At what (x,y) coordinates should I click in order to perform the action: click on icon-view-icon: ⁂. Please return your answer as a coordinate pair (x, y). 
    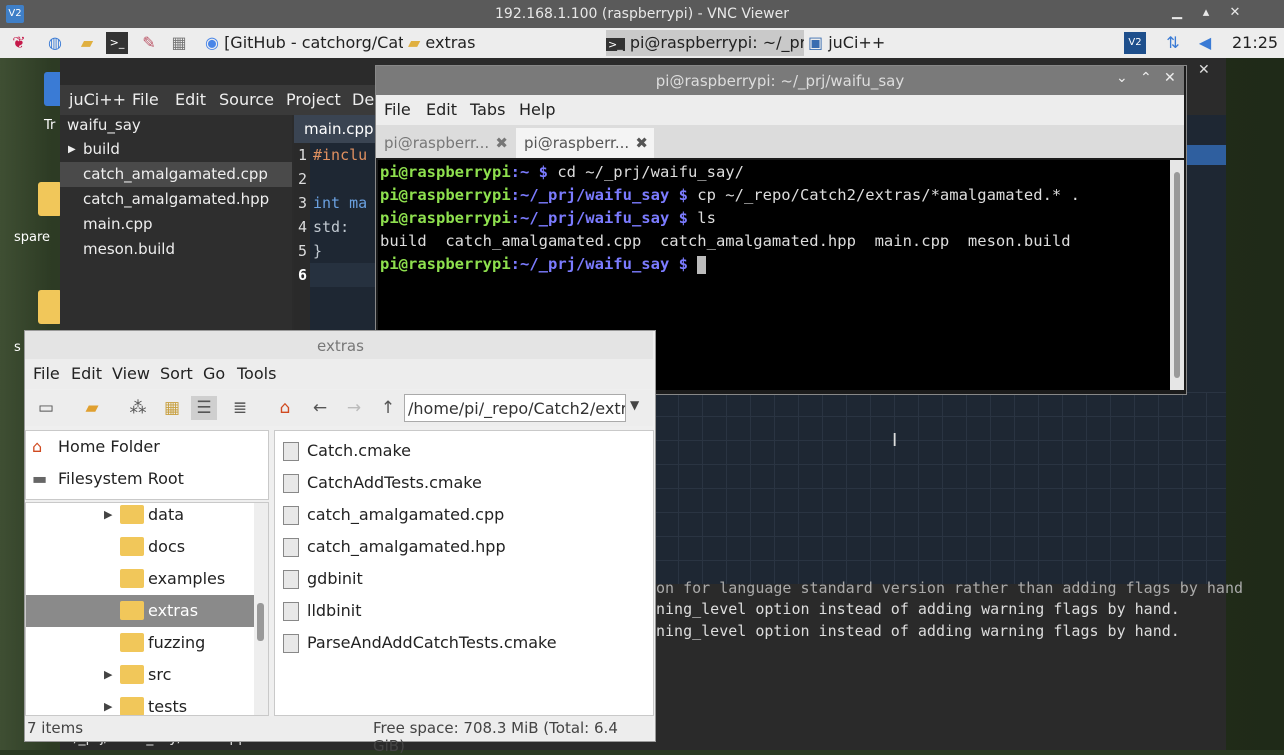
    Looking at the image, I should click on (138, 408).